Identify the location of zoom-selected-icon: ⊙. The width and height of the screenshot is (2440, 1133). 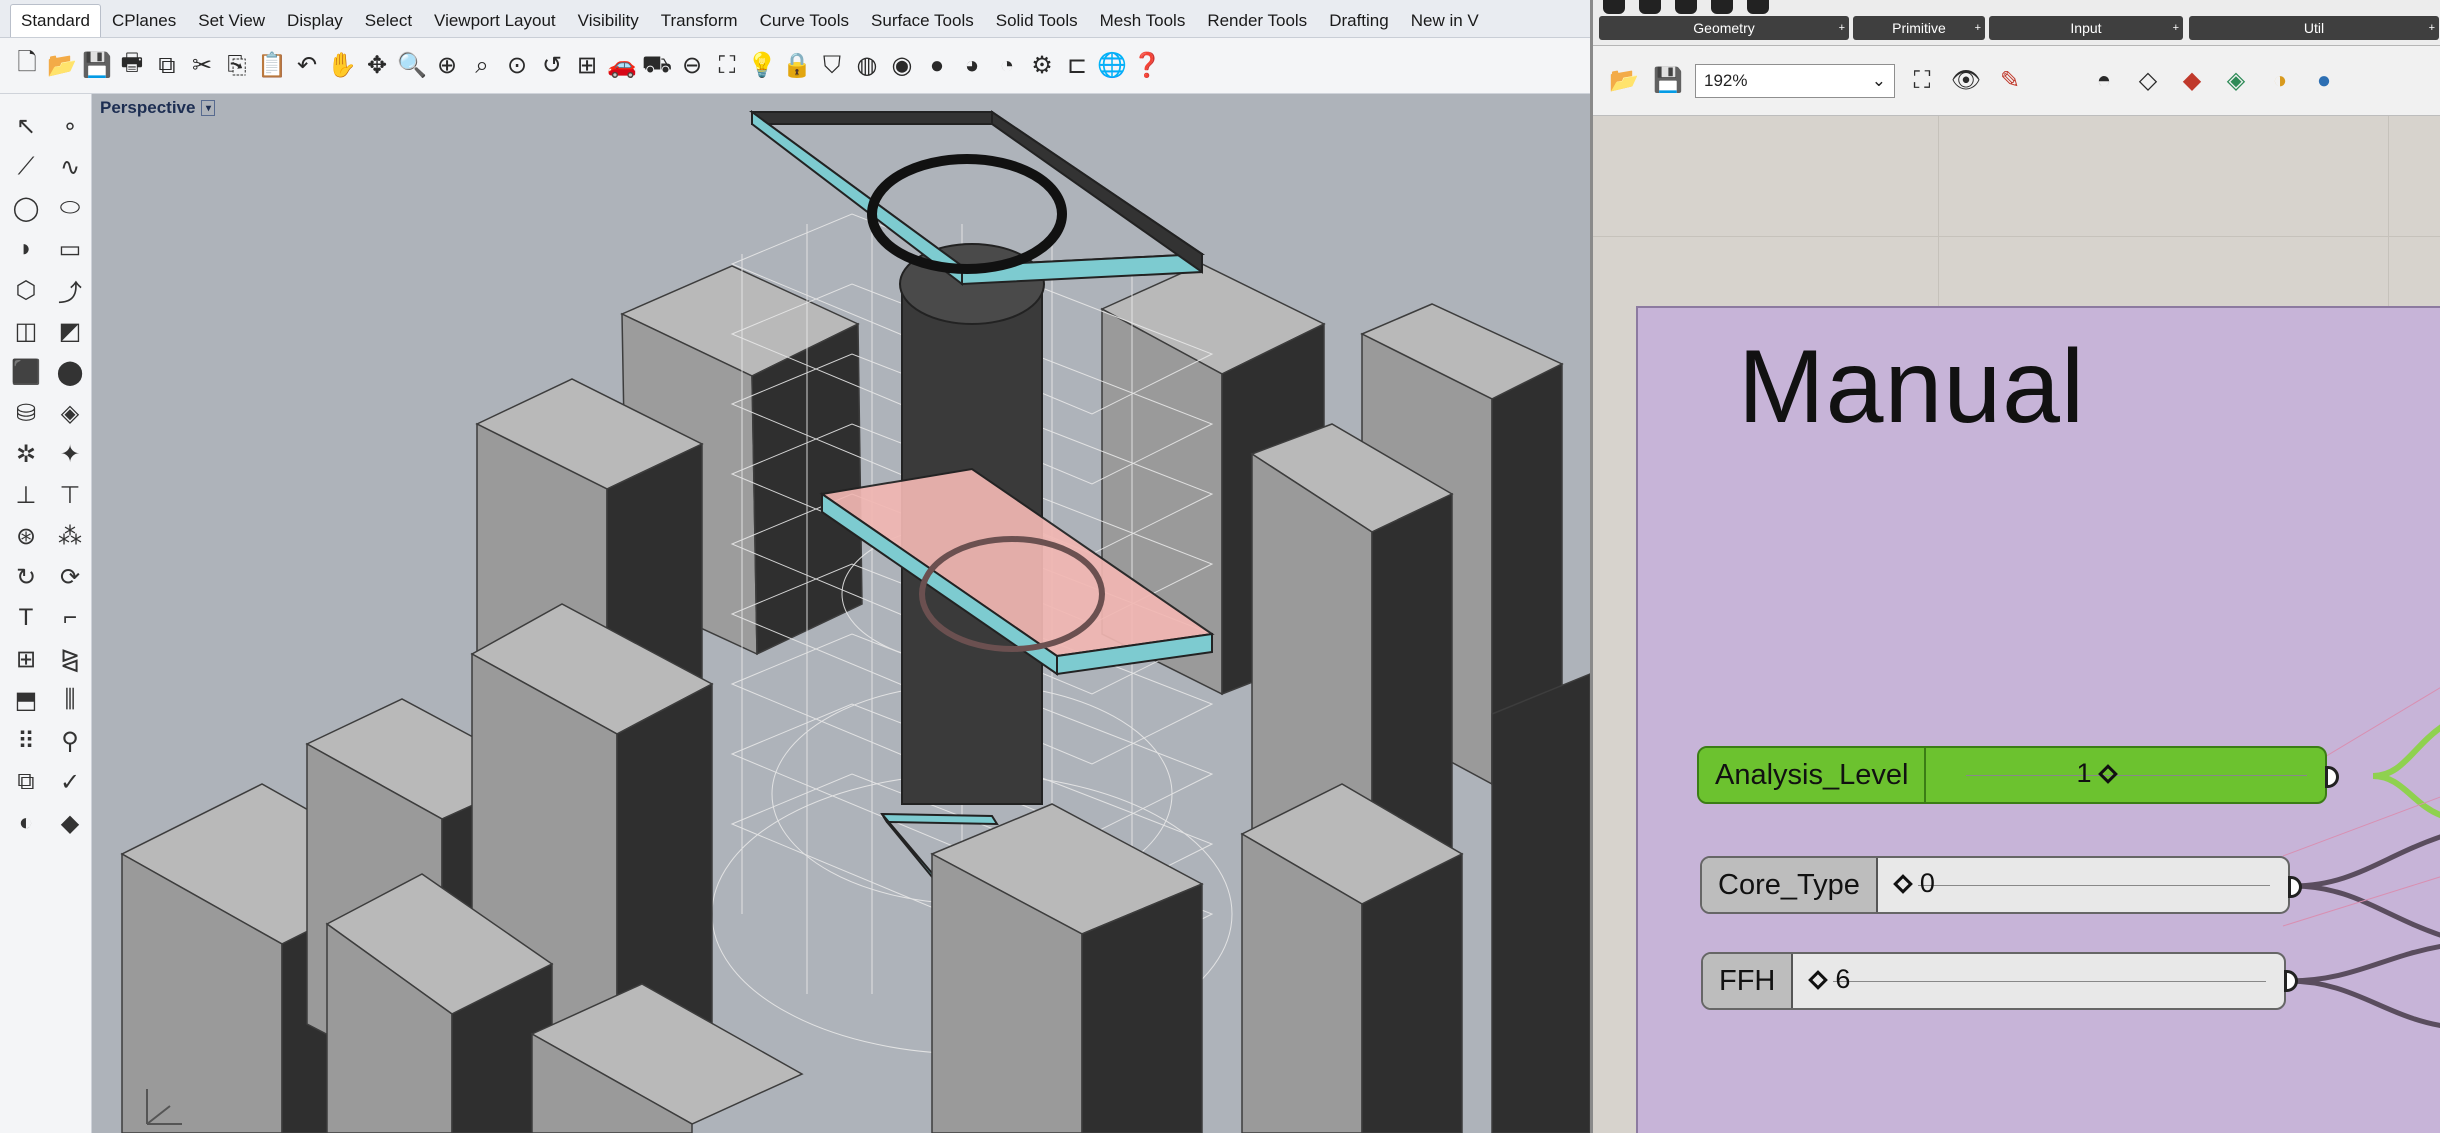
(517, 66).